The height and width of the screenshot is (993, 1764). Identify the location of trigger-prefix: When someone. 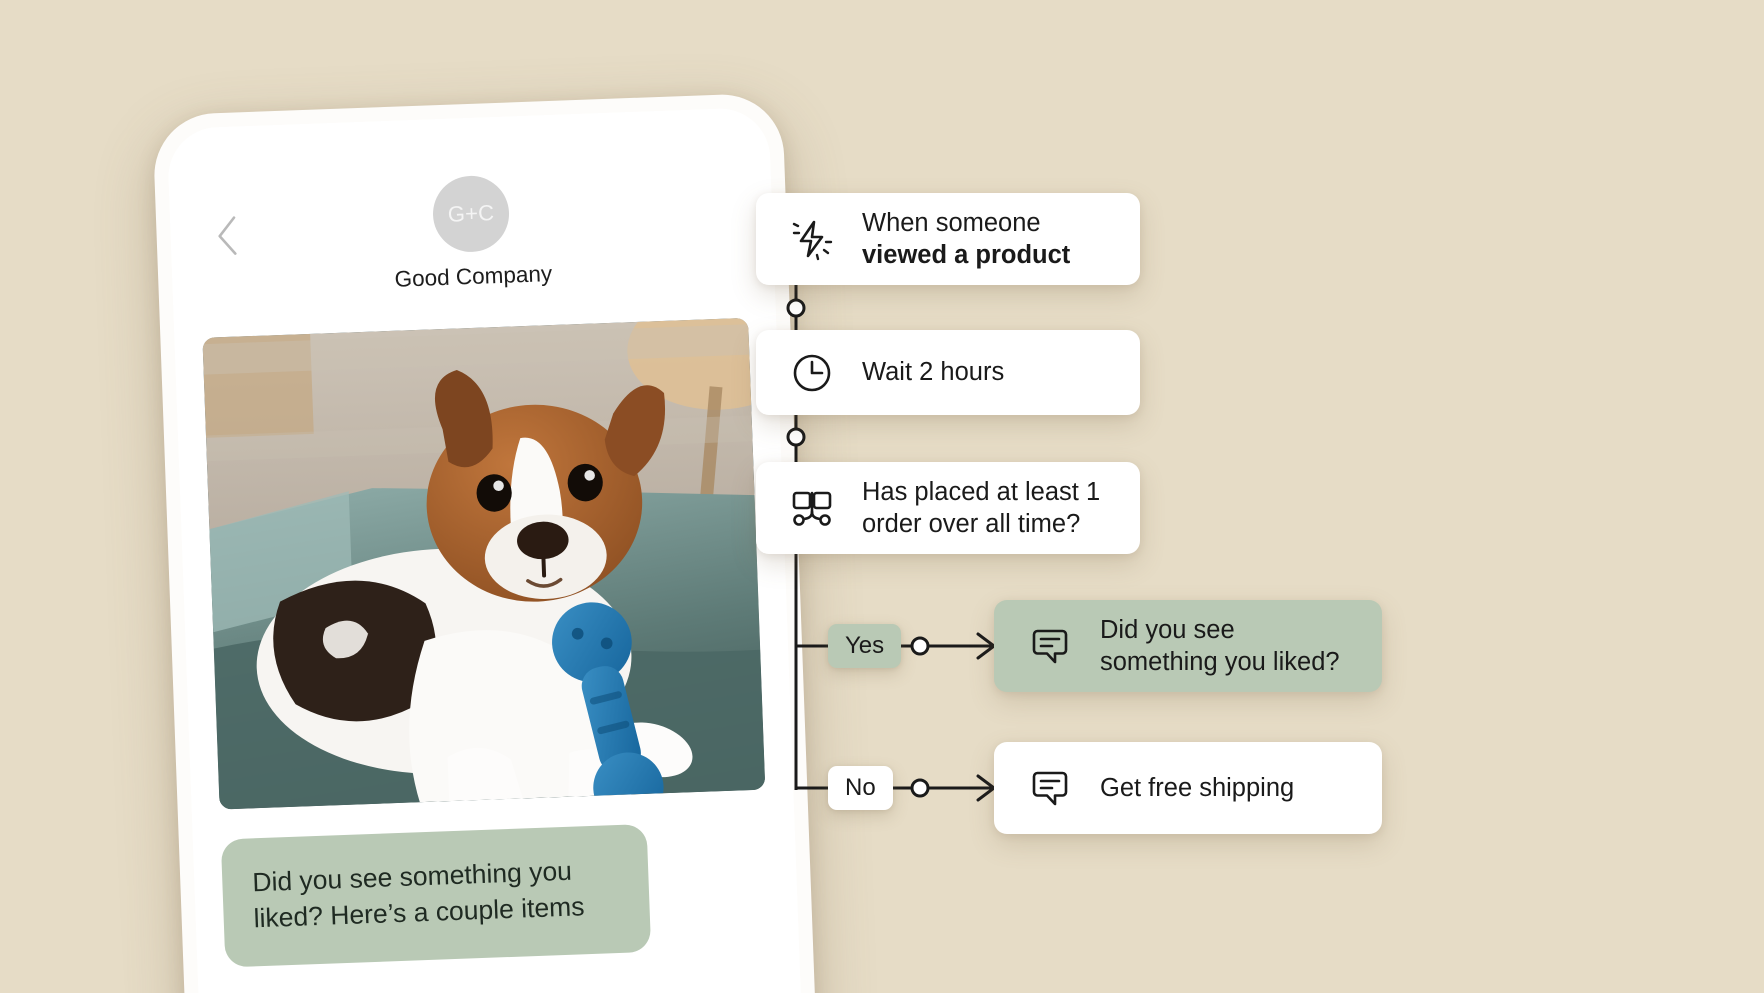
(951, 222).